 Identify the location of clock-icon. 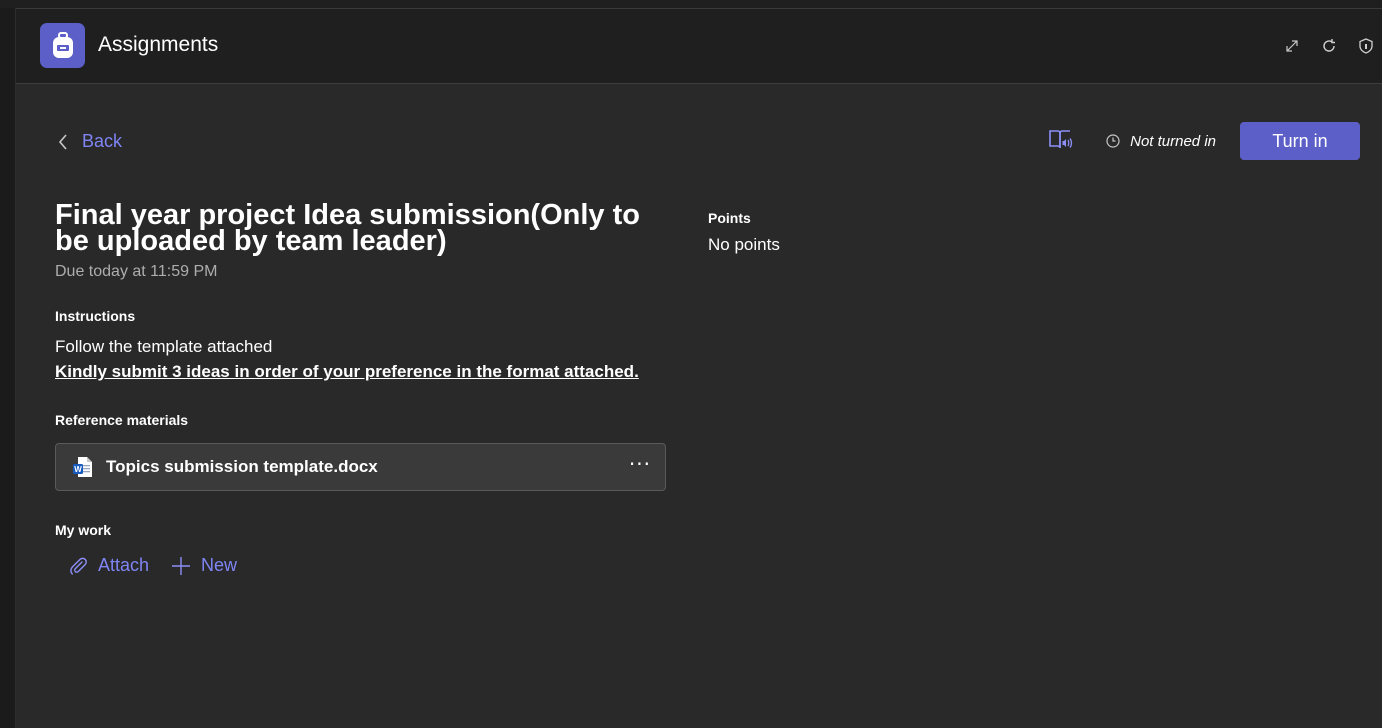
(1113, 141).